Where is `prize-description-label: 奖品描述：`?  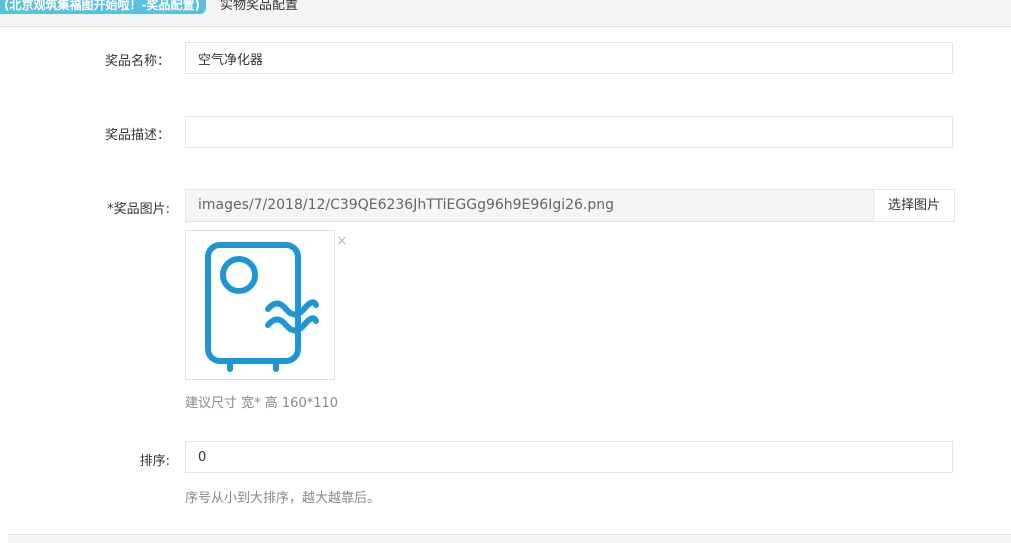 prize-description-label: 奖品描述： is located at coordinates (137, 135).